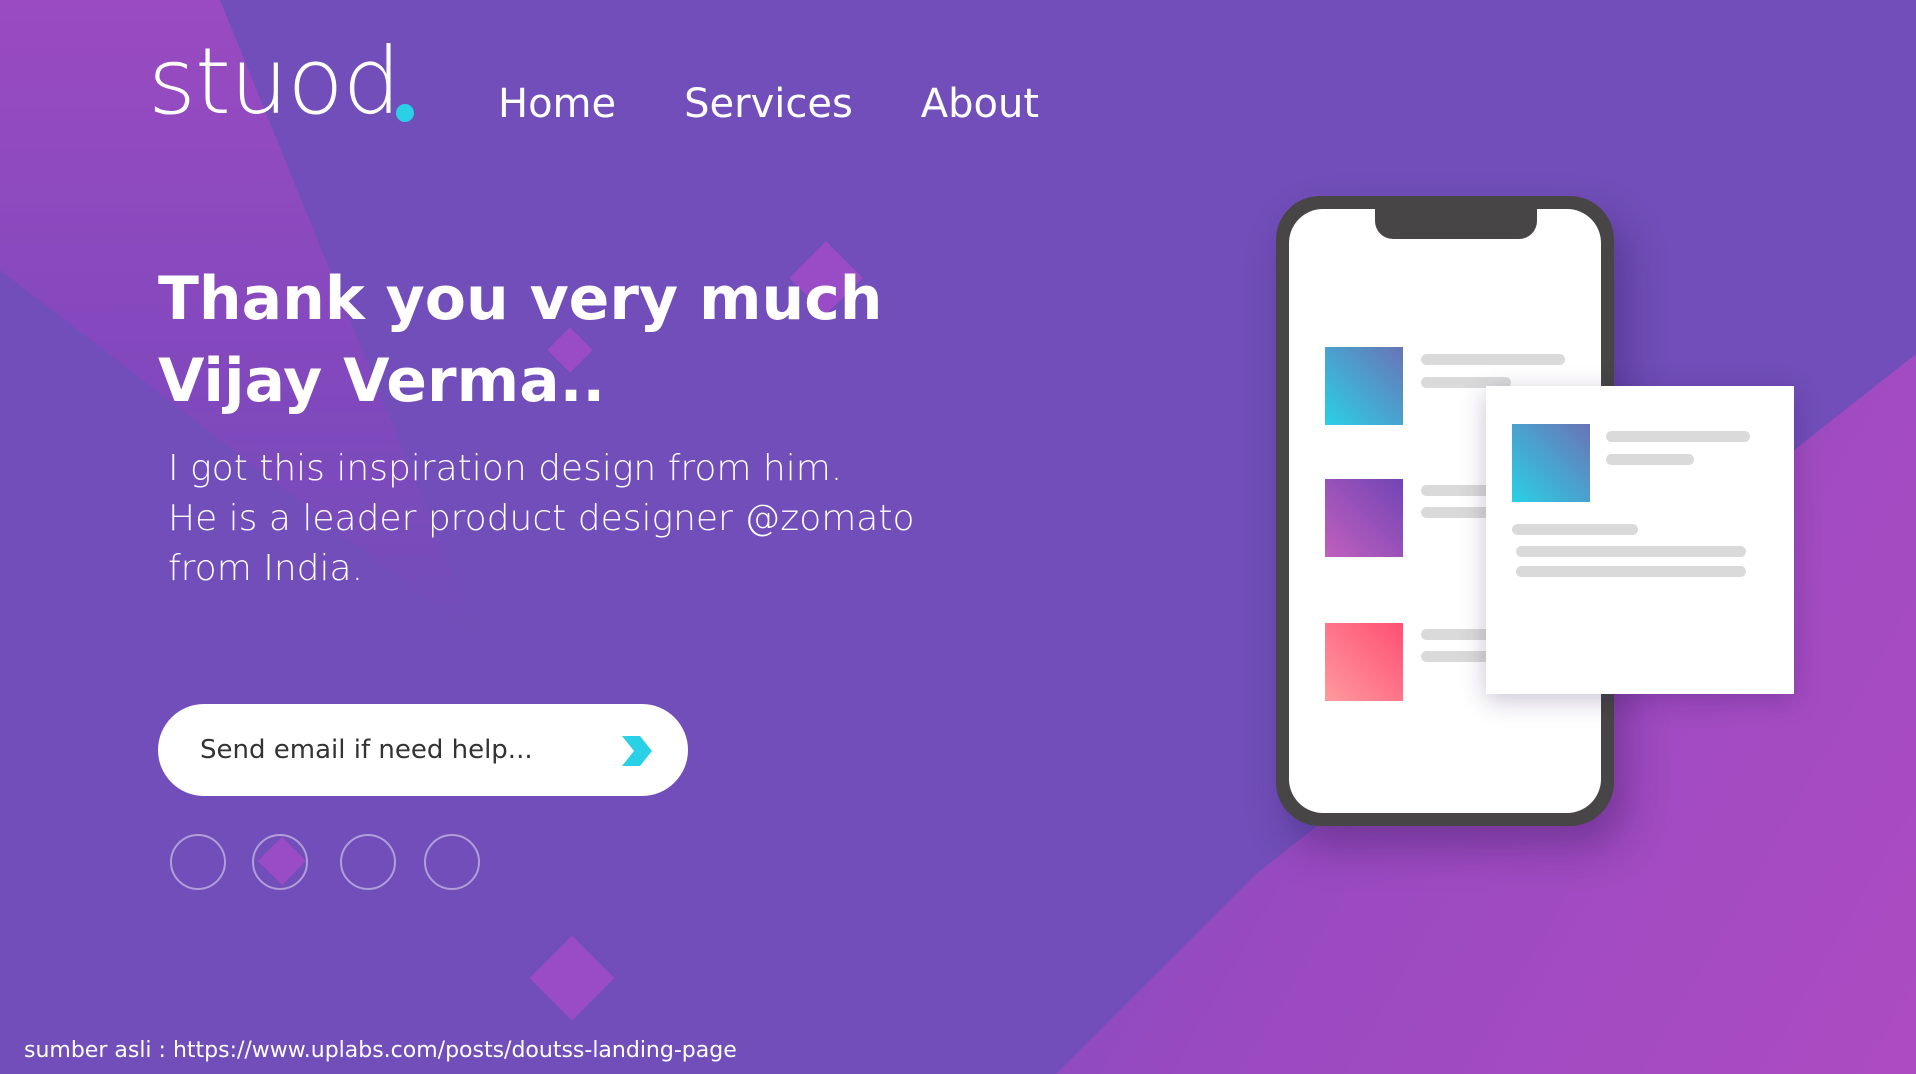  What do you see at coordinates (1640, 540) in the screenshot?
I see `floating-card` at bounding box center [1640, 540].